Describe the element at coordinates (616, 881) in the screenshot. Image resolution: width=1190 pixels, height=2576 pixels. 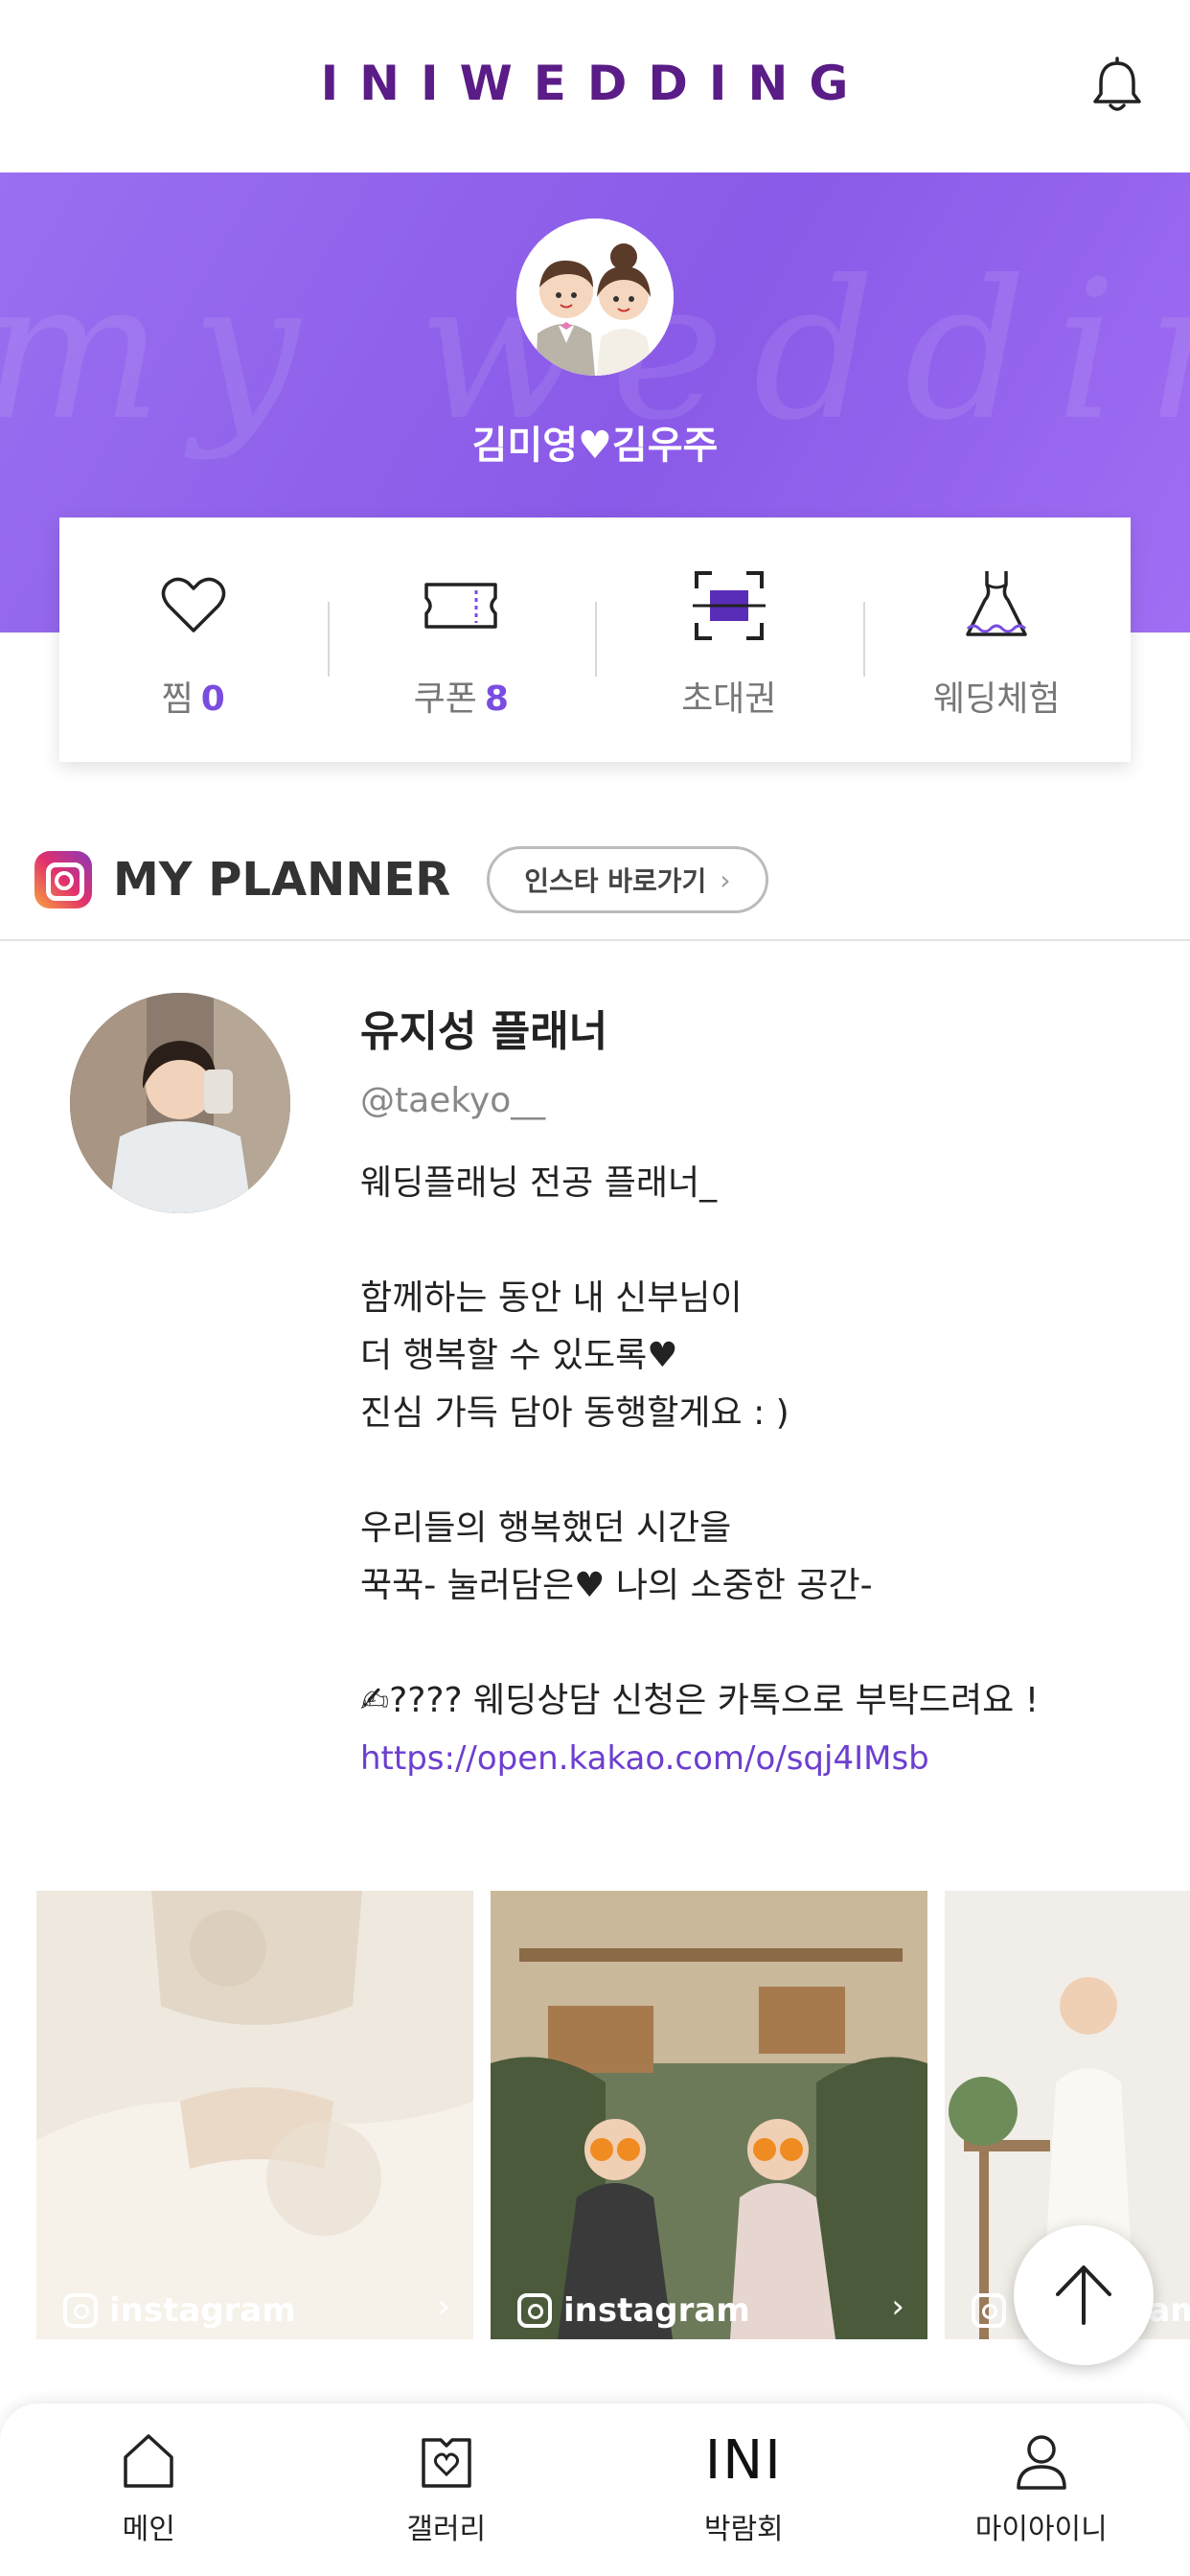
I see `instagram-shortcut-label: 인스타 바로가기` at that location.